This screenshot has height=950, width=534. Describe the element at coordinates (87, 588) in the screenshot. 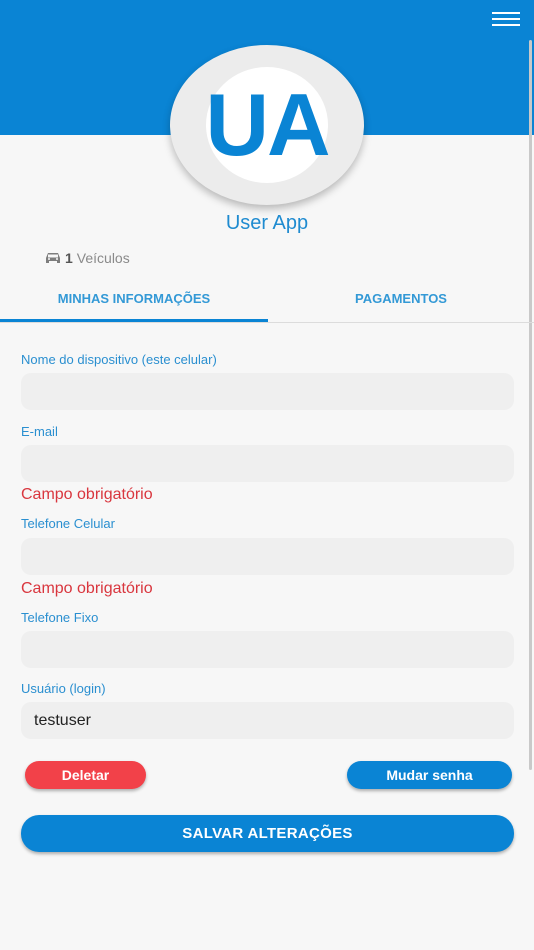

I see `mobile-phone-error: Campo obrigatório` at that location.